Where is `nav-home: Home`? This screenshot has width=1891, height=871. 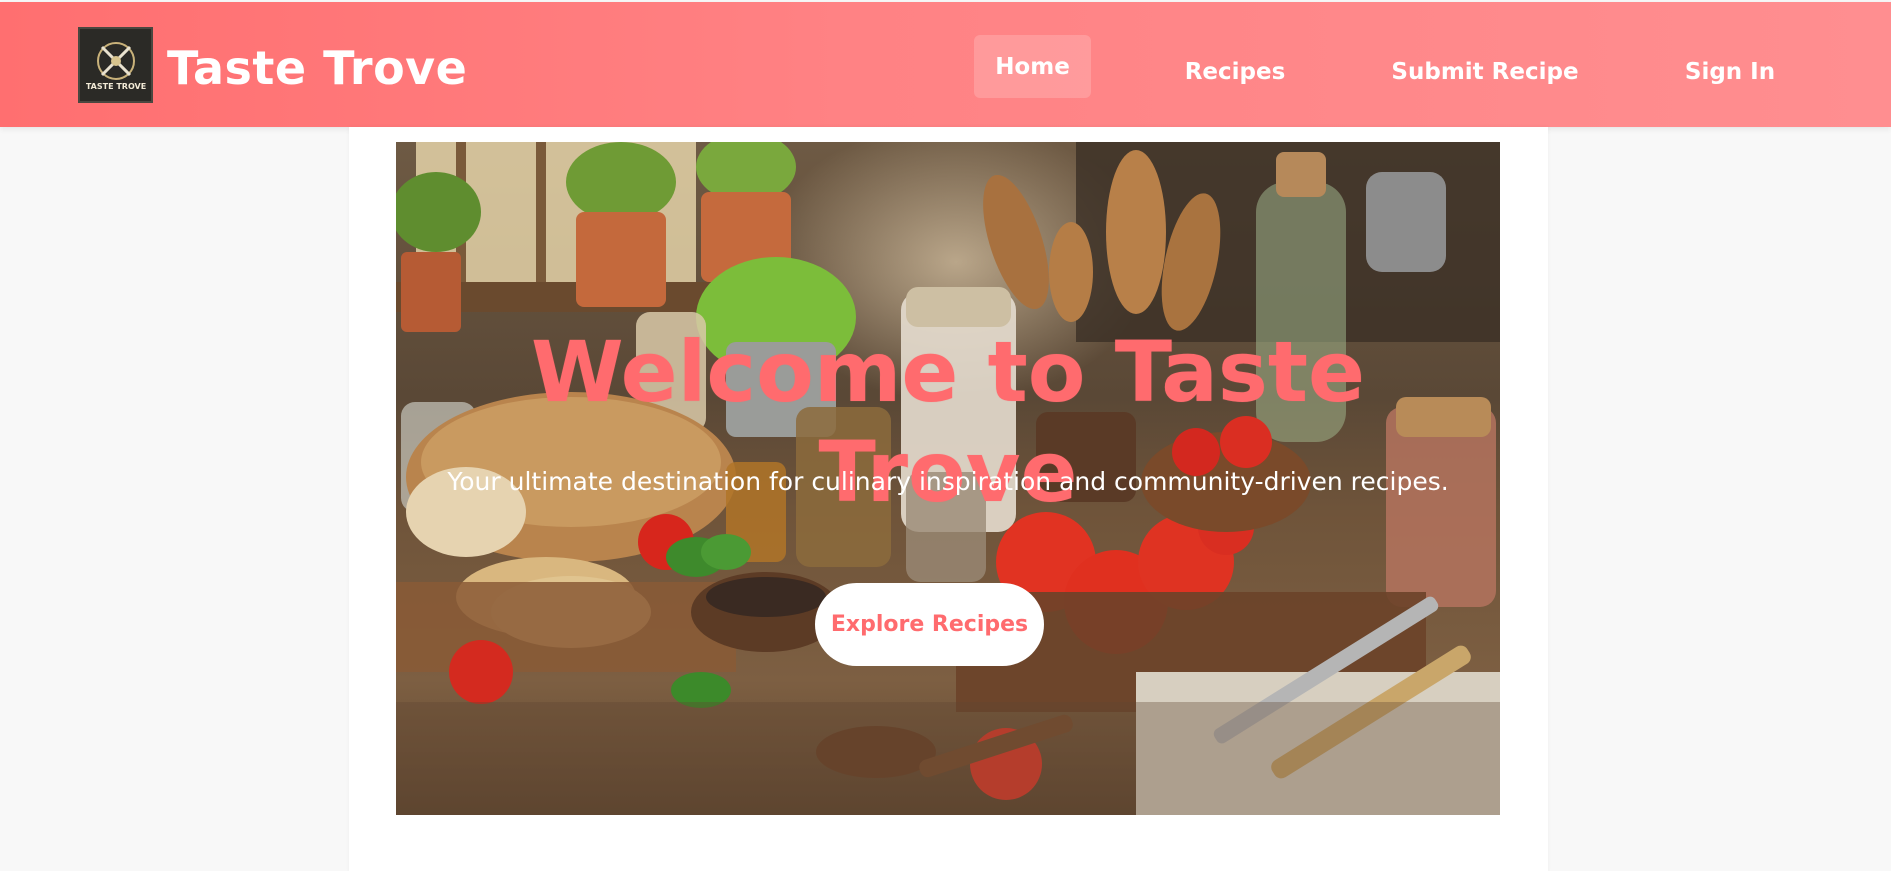
nav-home: Home is located at coordinates (1032, 66).